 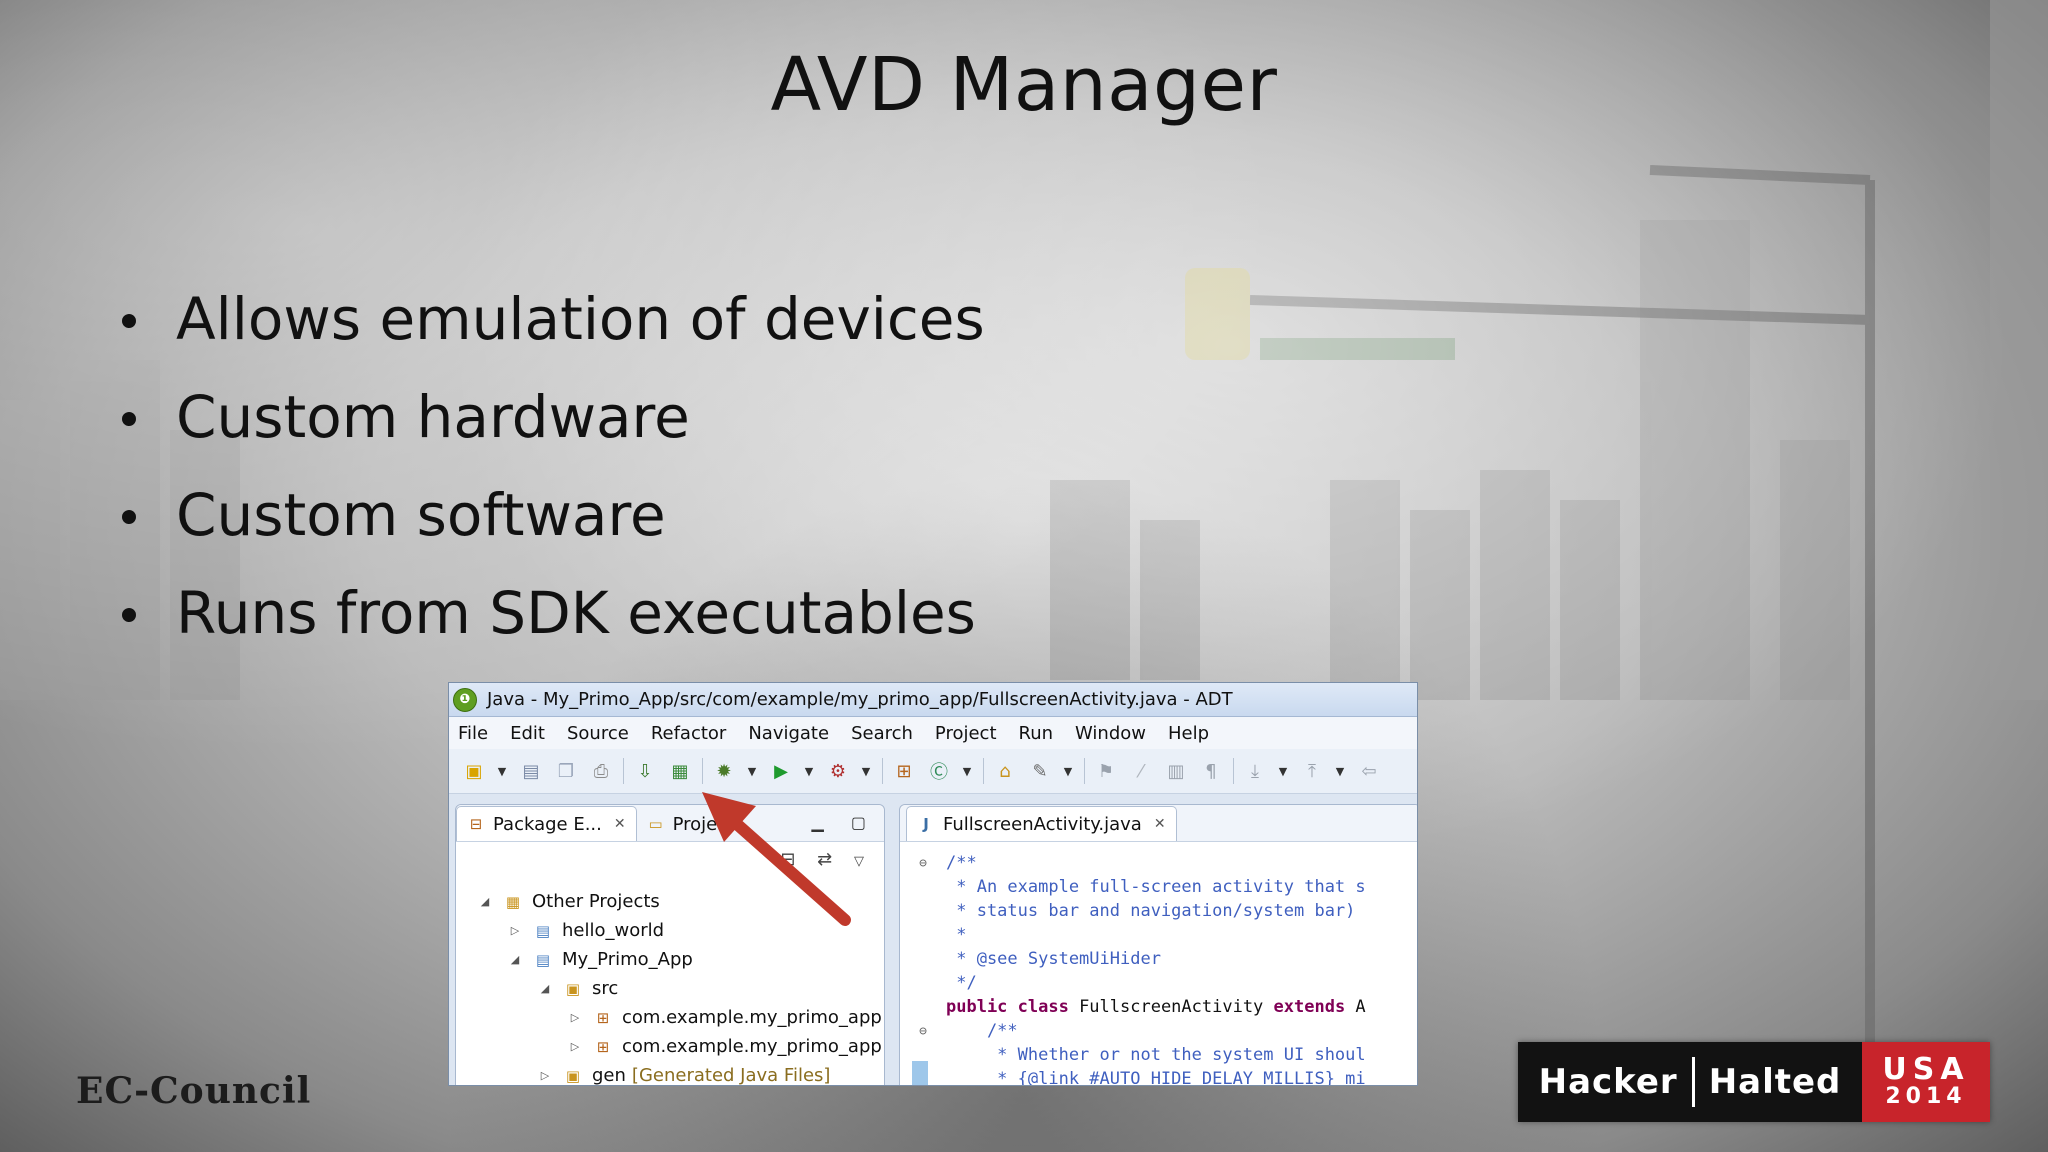 What do you see at coordinates (1036, 733) in the screenshot?
I see `menu-run: Run` at bounding box center [1036, 733].